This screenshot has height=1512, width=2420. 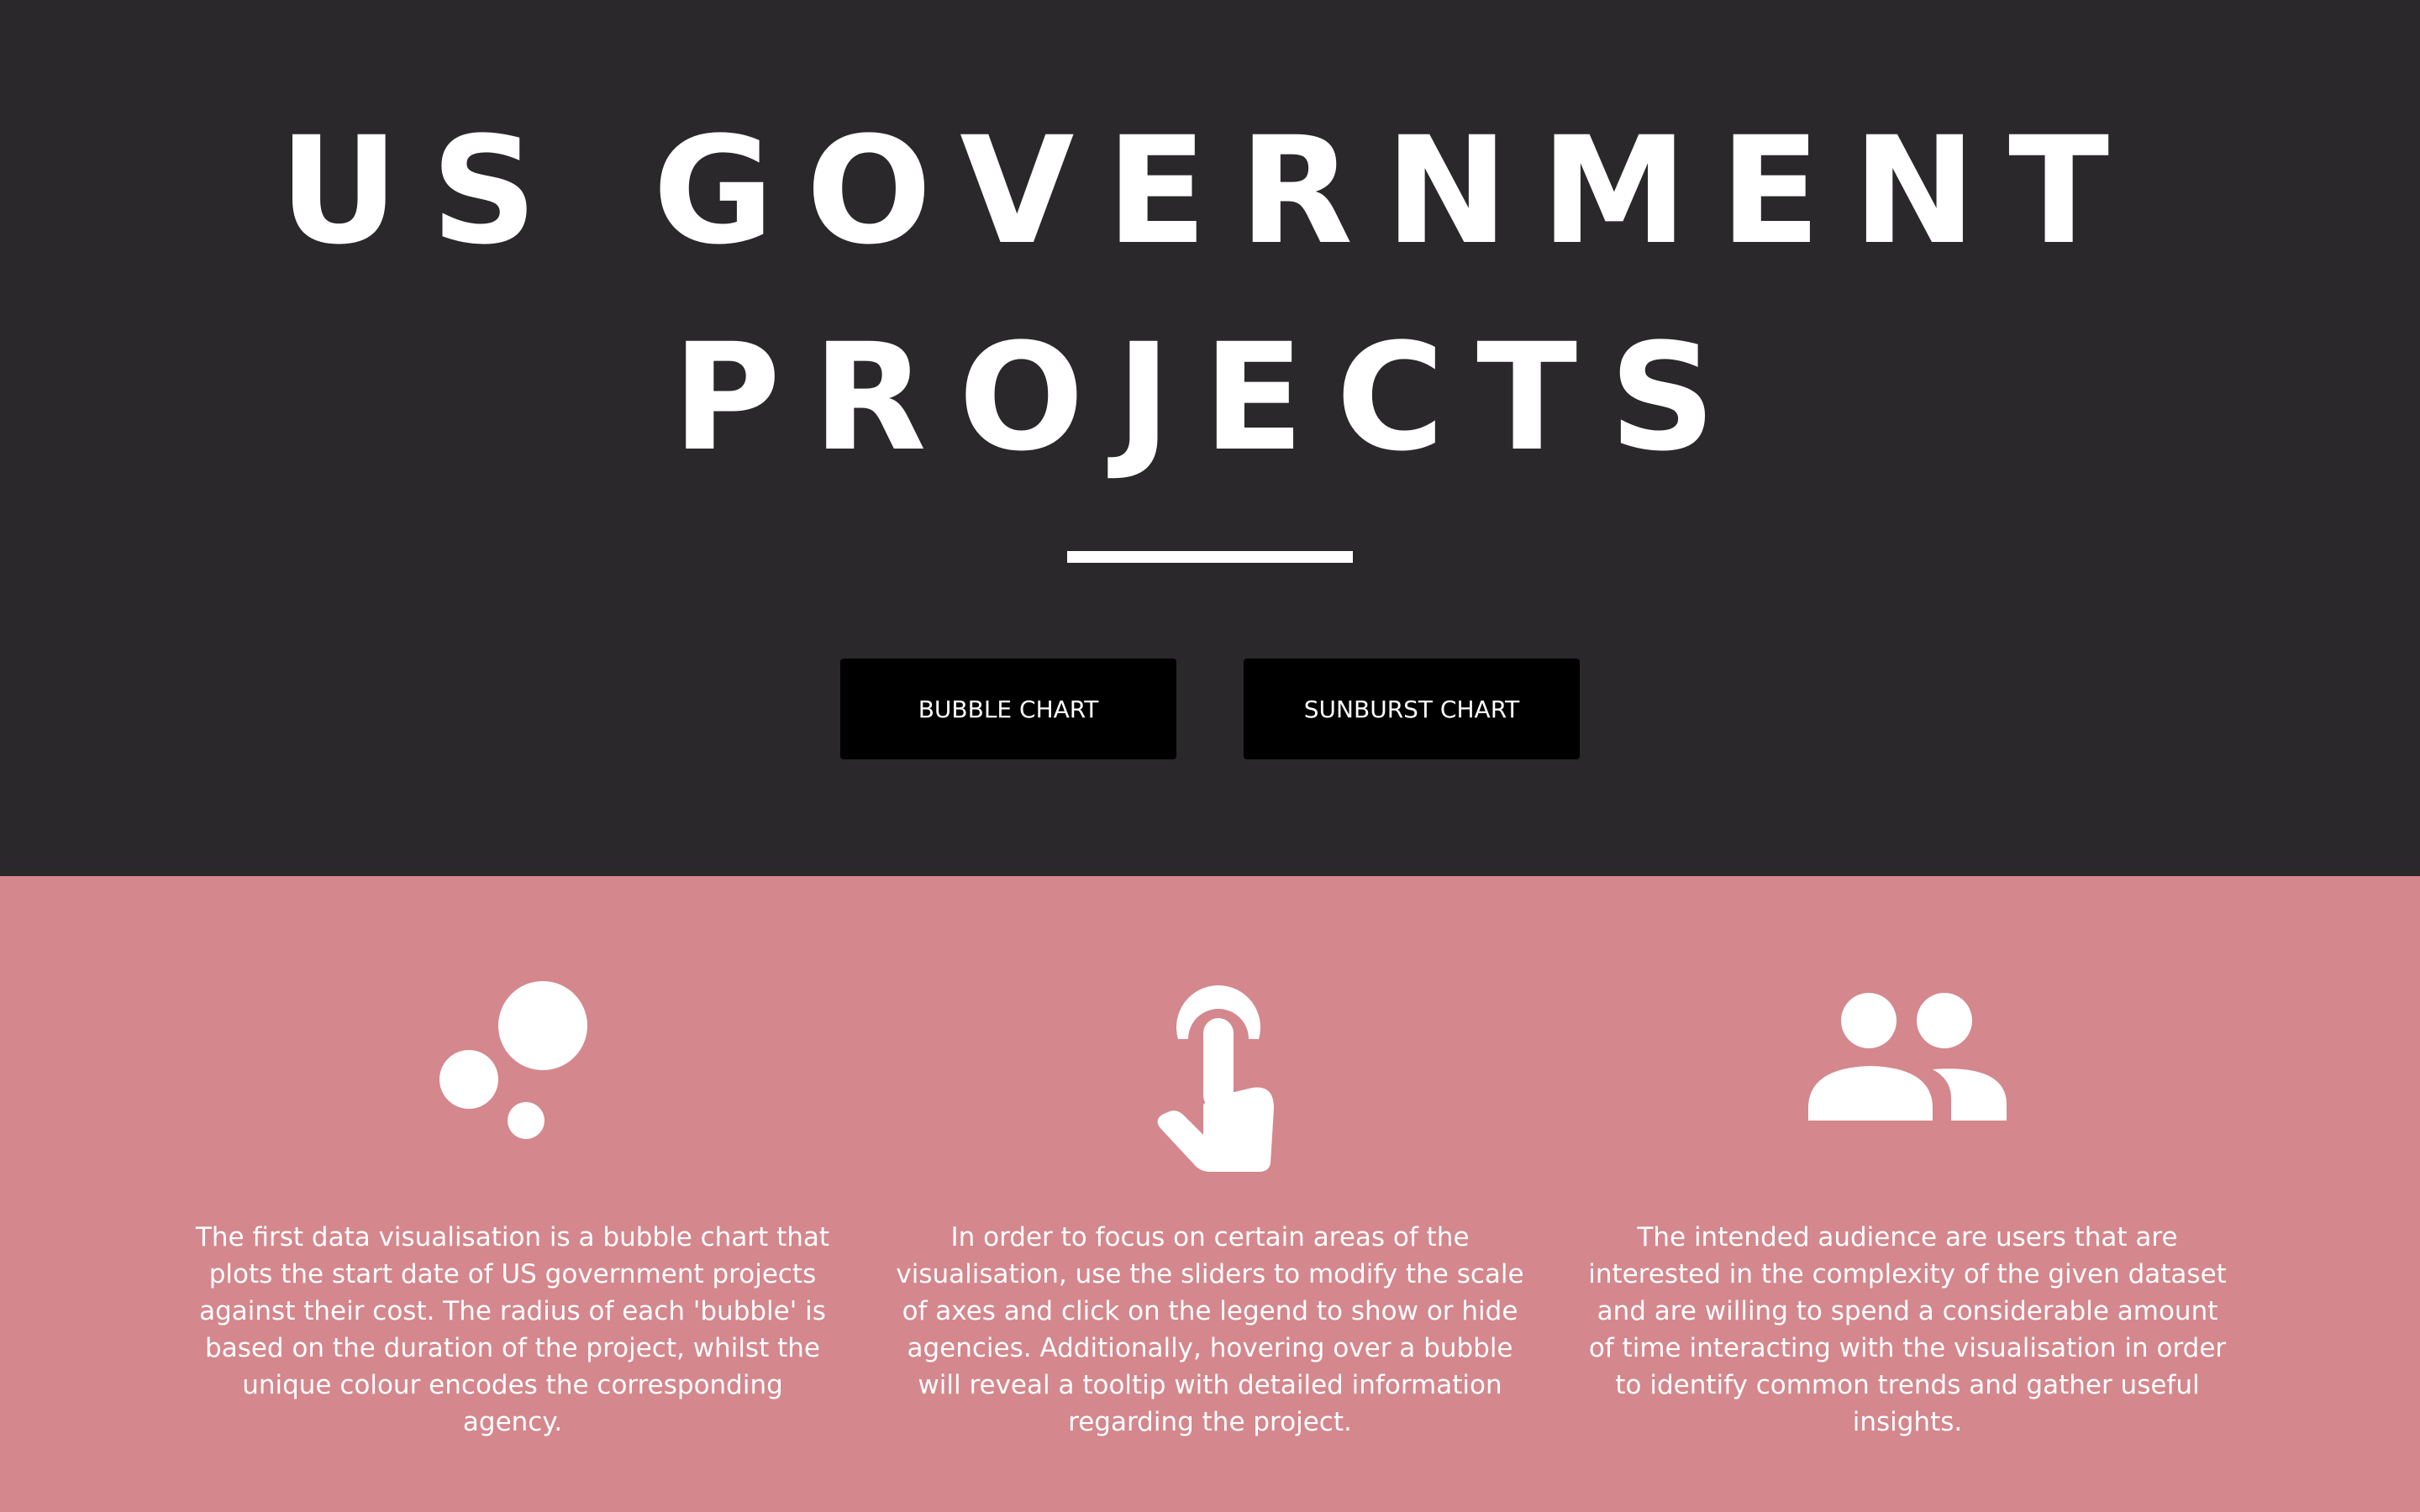 What do you see at coordinates (512, 1064) in the screenshot?
I see `bubbles-icon` at bounding box center [512, 1064].